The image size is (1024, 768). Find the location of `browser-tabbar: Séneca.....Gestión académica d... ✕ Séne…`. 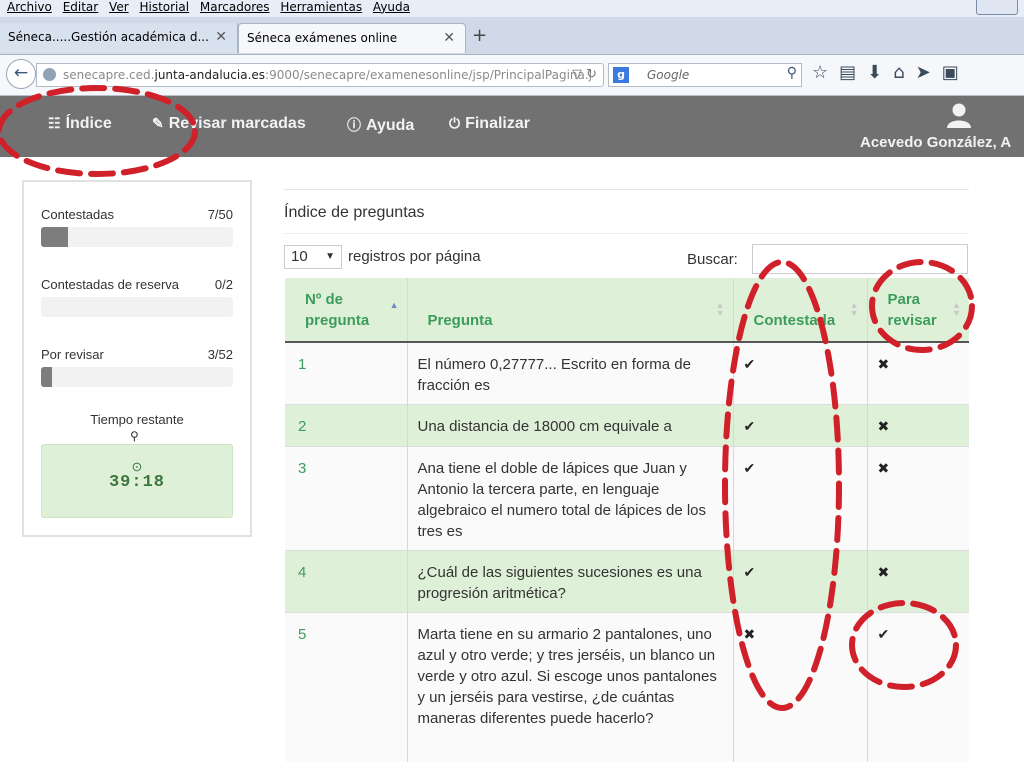

browser-tabbar: Séneca.....Gestión académica d... ✕ Séne… is located at coordinates (512, 36).